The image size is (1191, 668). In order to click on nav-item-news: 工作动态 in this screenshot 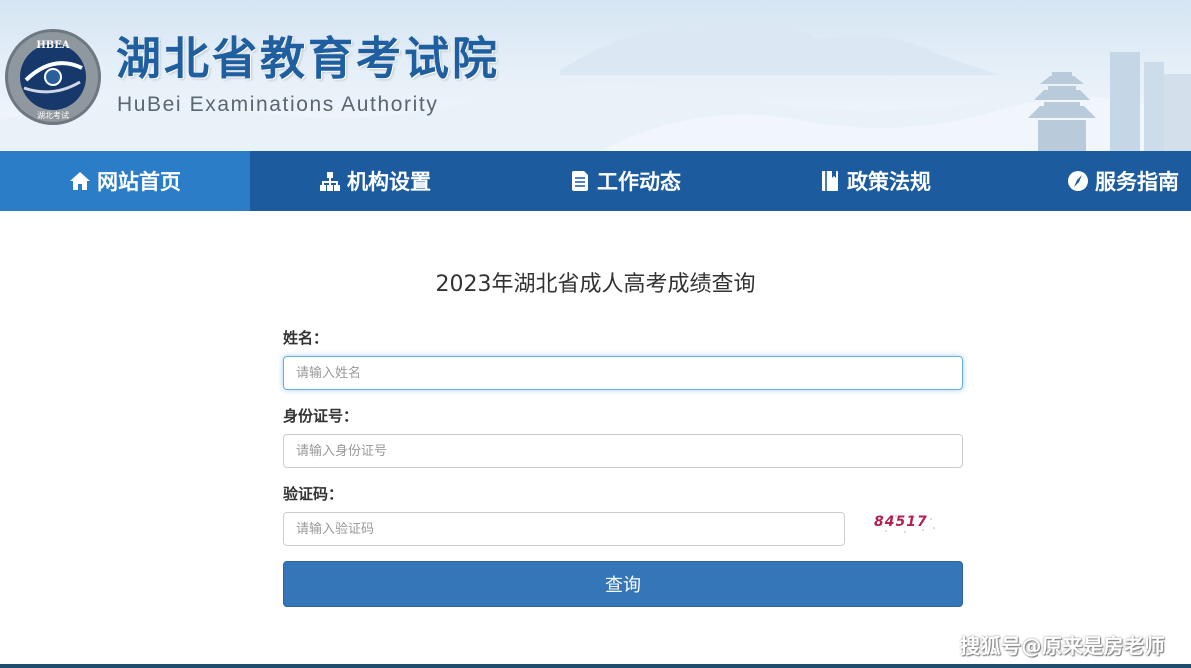, I will do `click(625, 181)`.